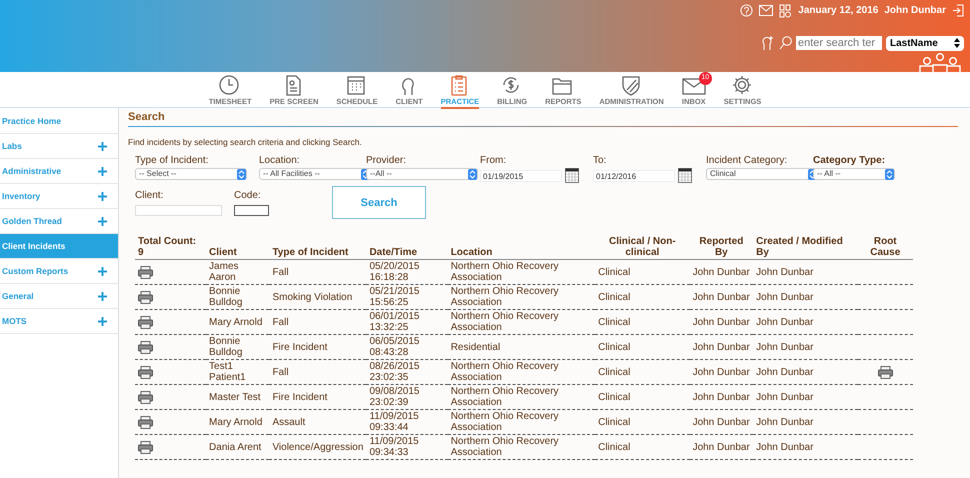 This screenshot has height=478, width=970. What do you see at coordinates (279, 161) in the screenshot?
I see `field-label: Location:` at bounding box center [279, 161].